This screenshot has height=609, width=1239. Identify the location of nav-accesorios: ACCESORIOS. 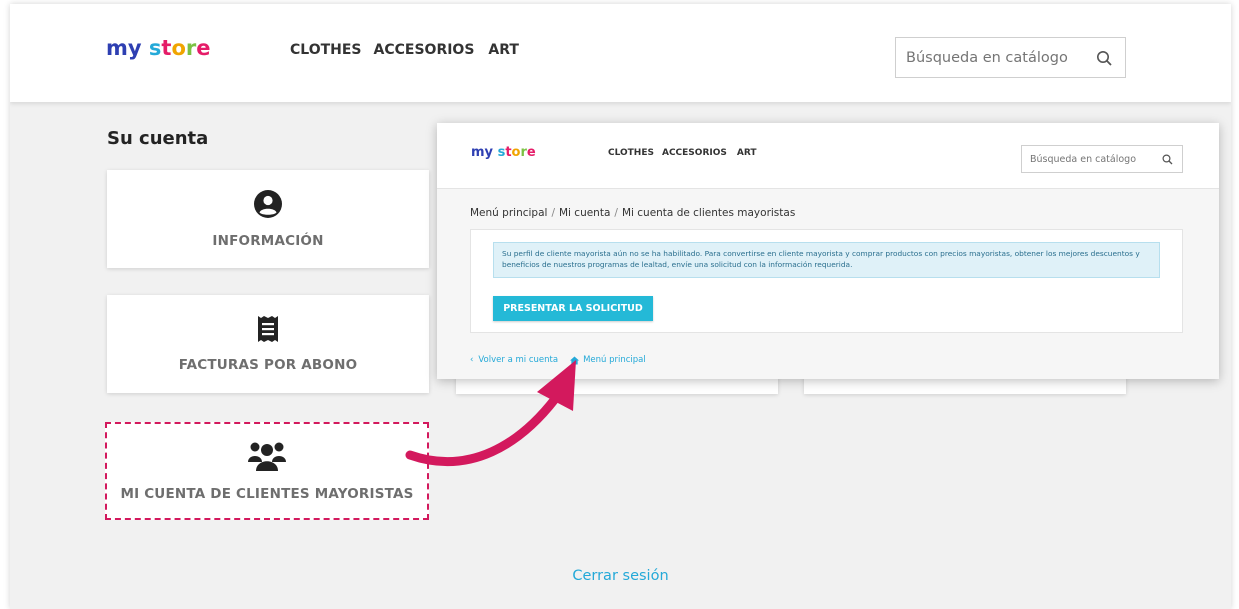
(424, 50).